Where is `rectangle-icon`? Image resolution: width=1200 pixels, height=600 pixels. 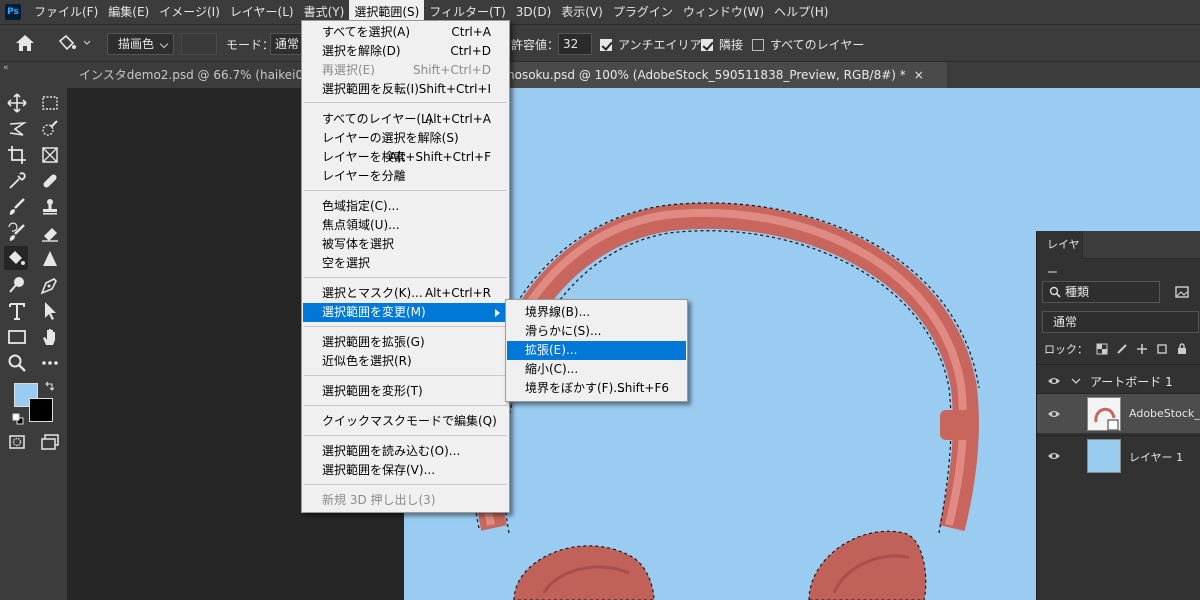 rectangle-icon is located at coordinates (17, 337).